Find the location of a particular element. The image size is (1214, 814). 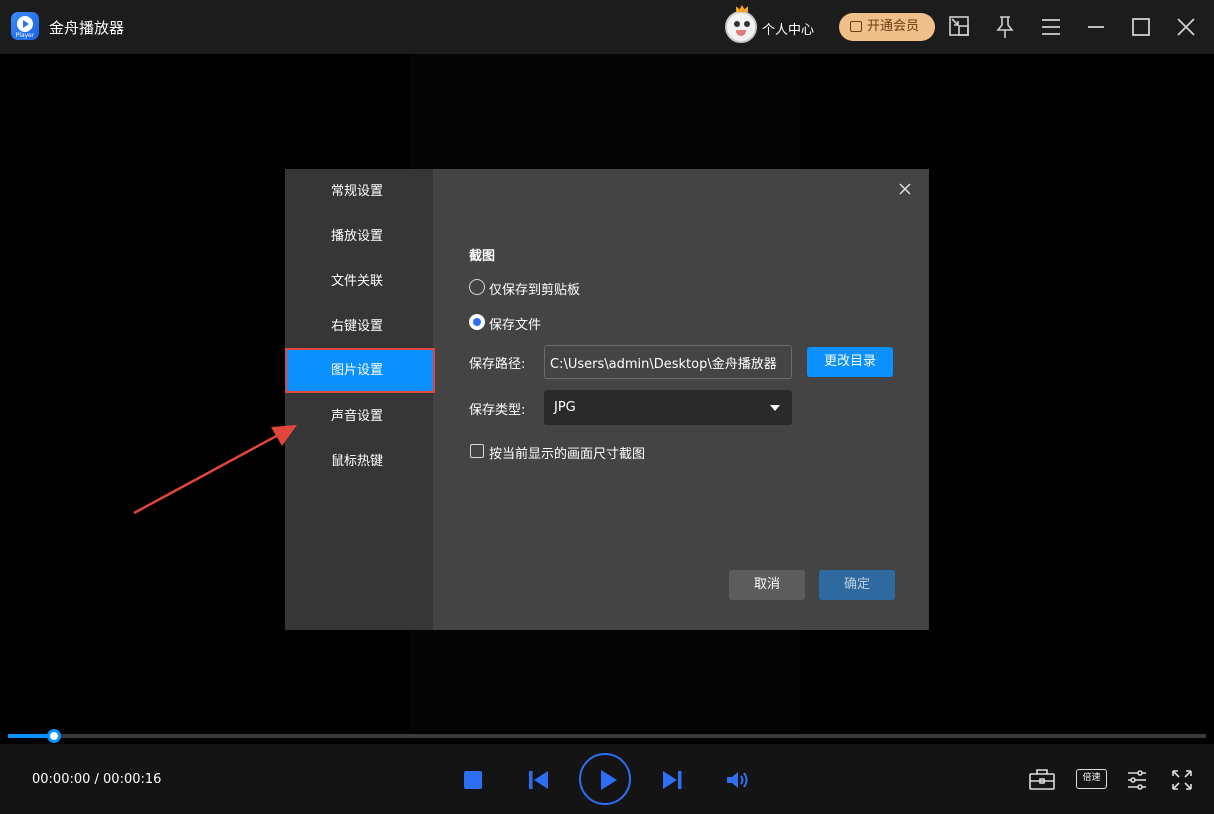

save-type-select: JPG is located at coordinates (668, 407).